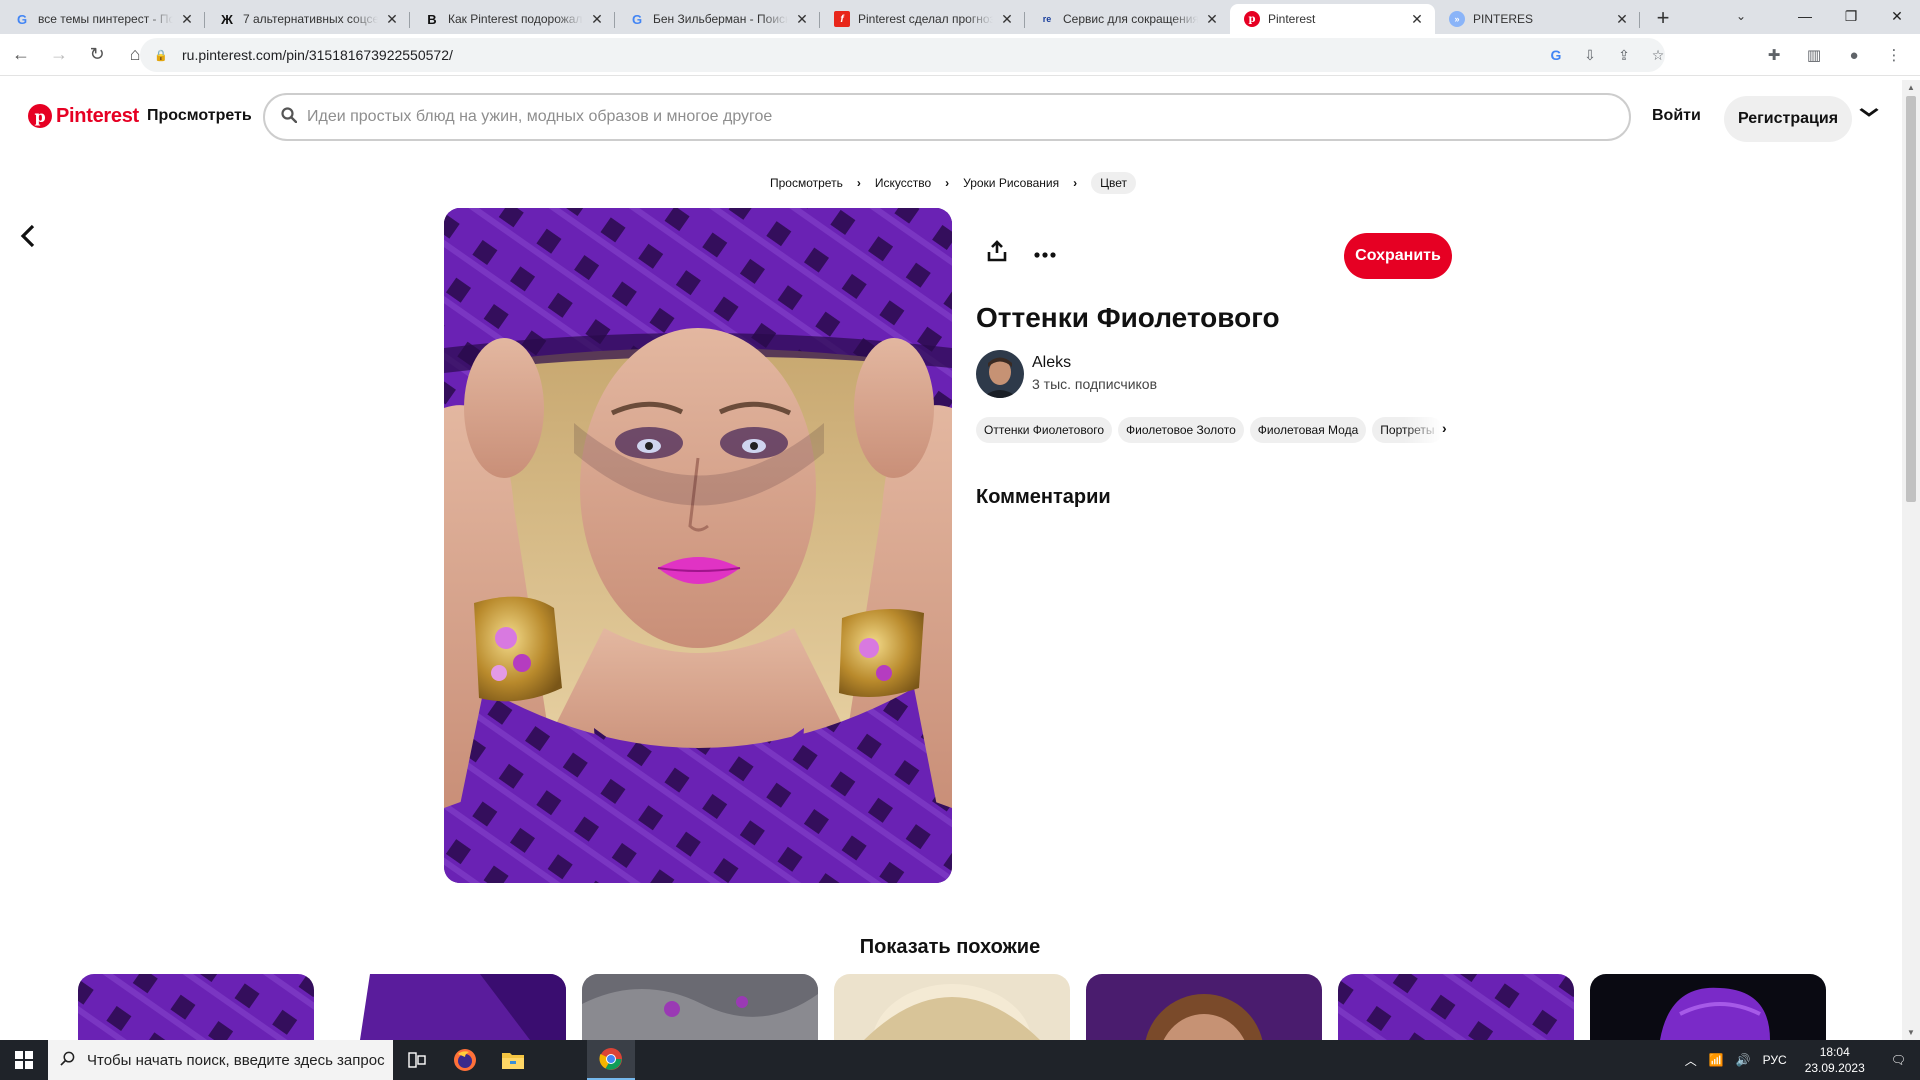 This screenshot has height=1080, width=1920. What do you see at coordinates (1869, 112) in the screenshot?
I see `chevron-down-icon` at bounding box center [1869, 112].